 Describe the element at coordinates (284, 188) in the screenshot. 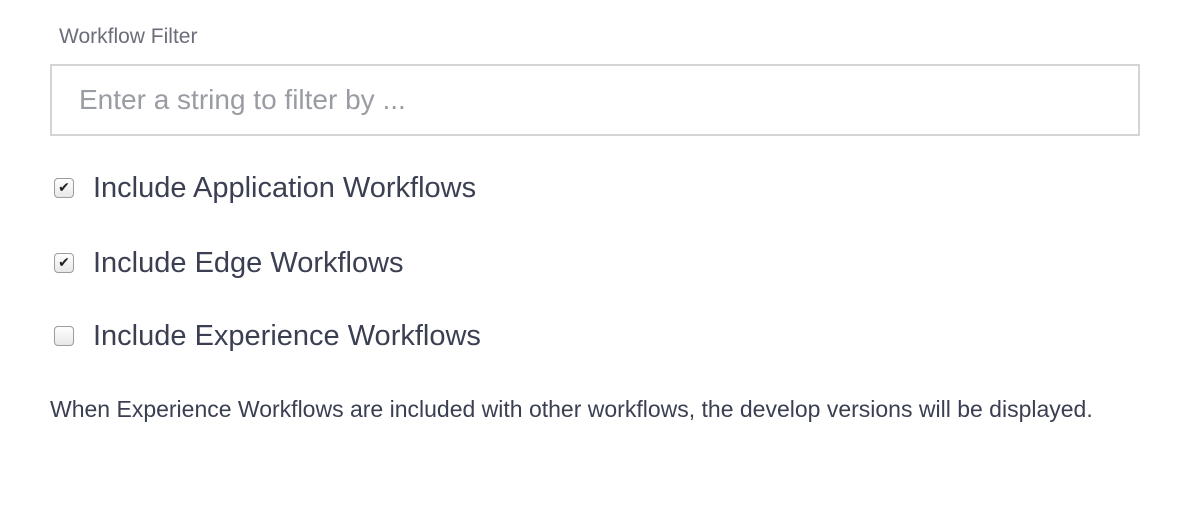

I see `include-application-workflows-label: Include Application Workflows` at that location.